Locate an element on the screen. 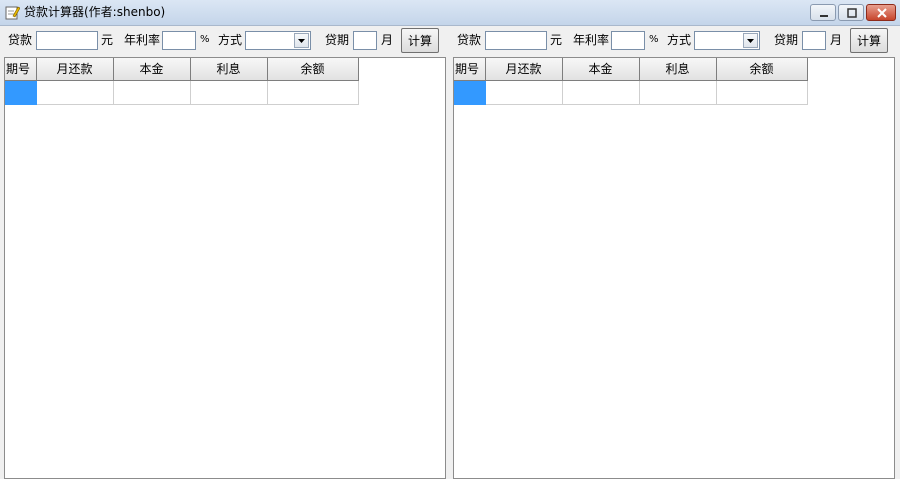  maximize-icon is located at coordinates (852, 13).